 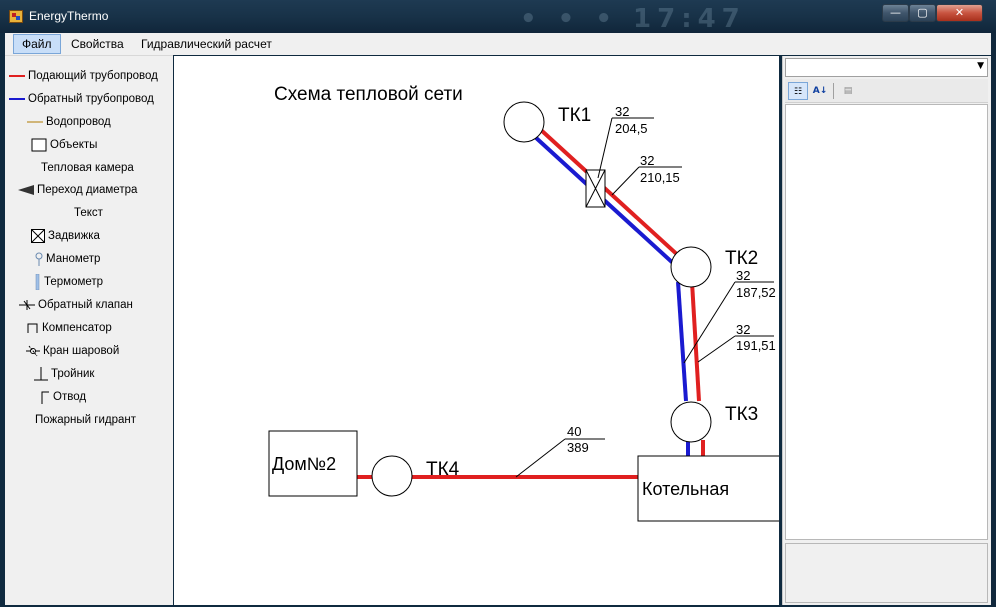 What do you see at coordinates (741, 258) in the screenshot?
I see `tk2-label: ТК2` at bounding box center [741, 258].